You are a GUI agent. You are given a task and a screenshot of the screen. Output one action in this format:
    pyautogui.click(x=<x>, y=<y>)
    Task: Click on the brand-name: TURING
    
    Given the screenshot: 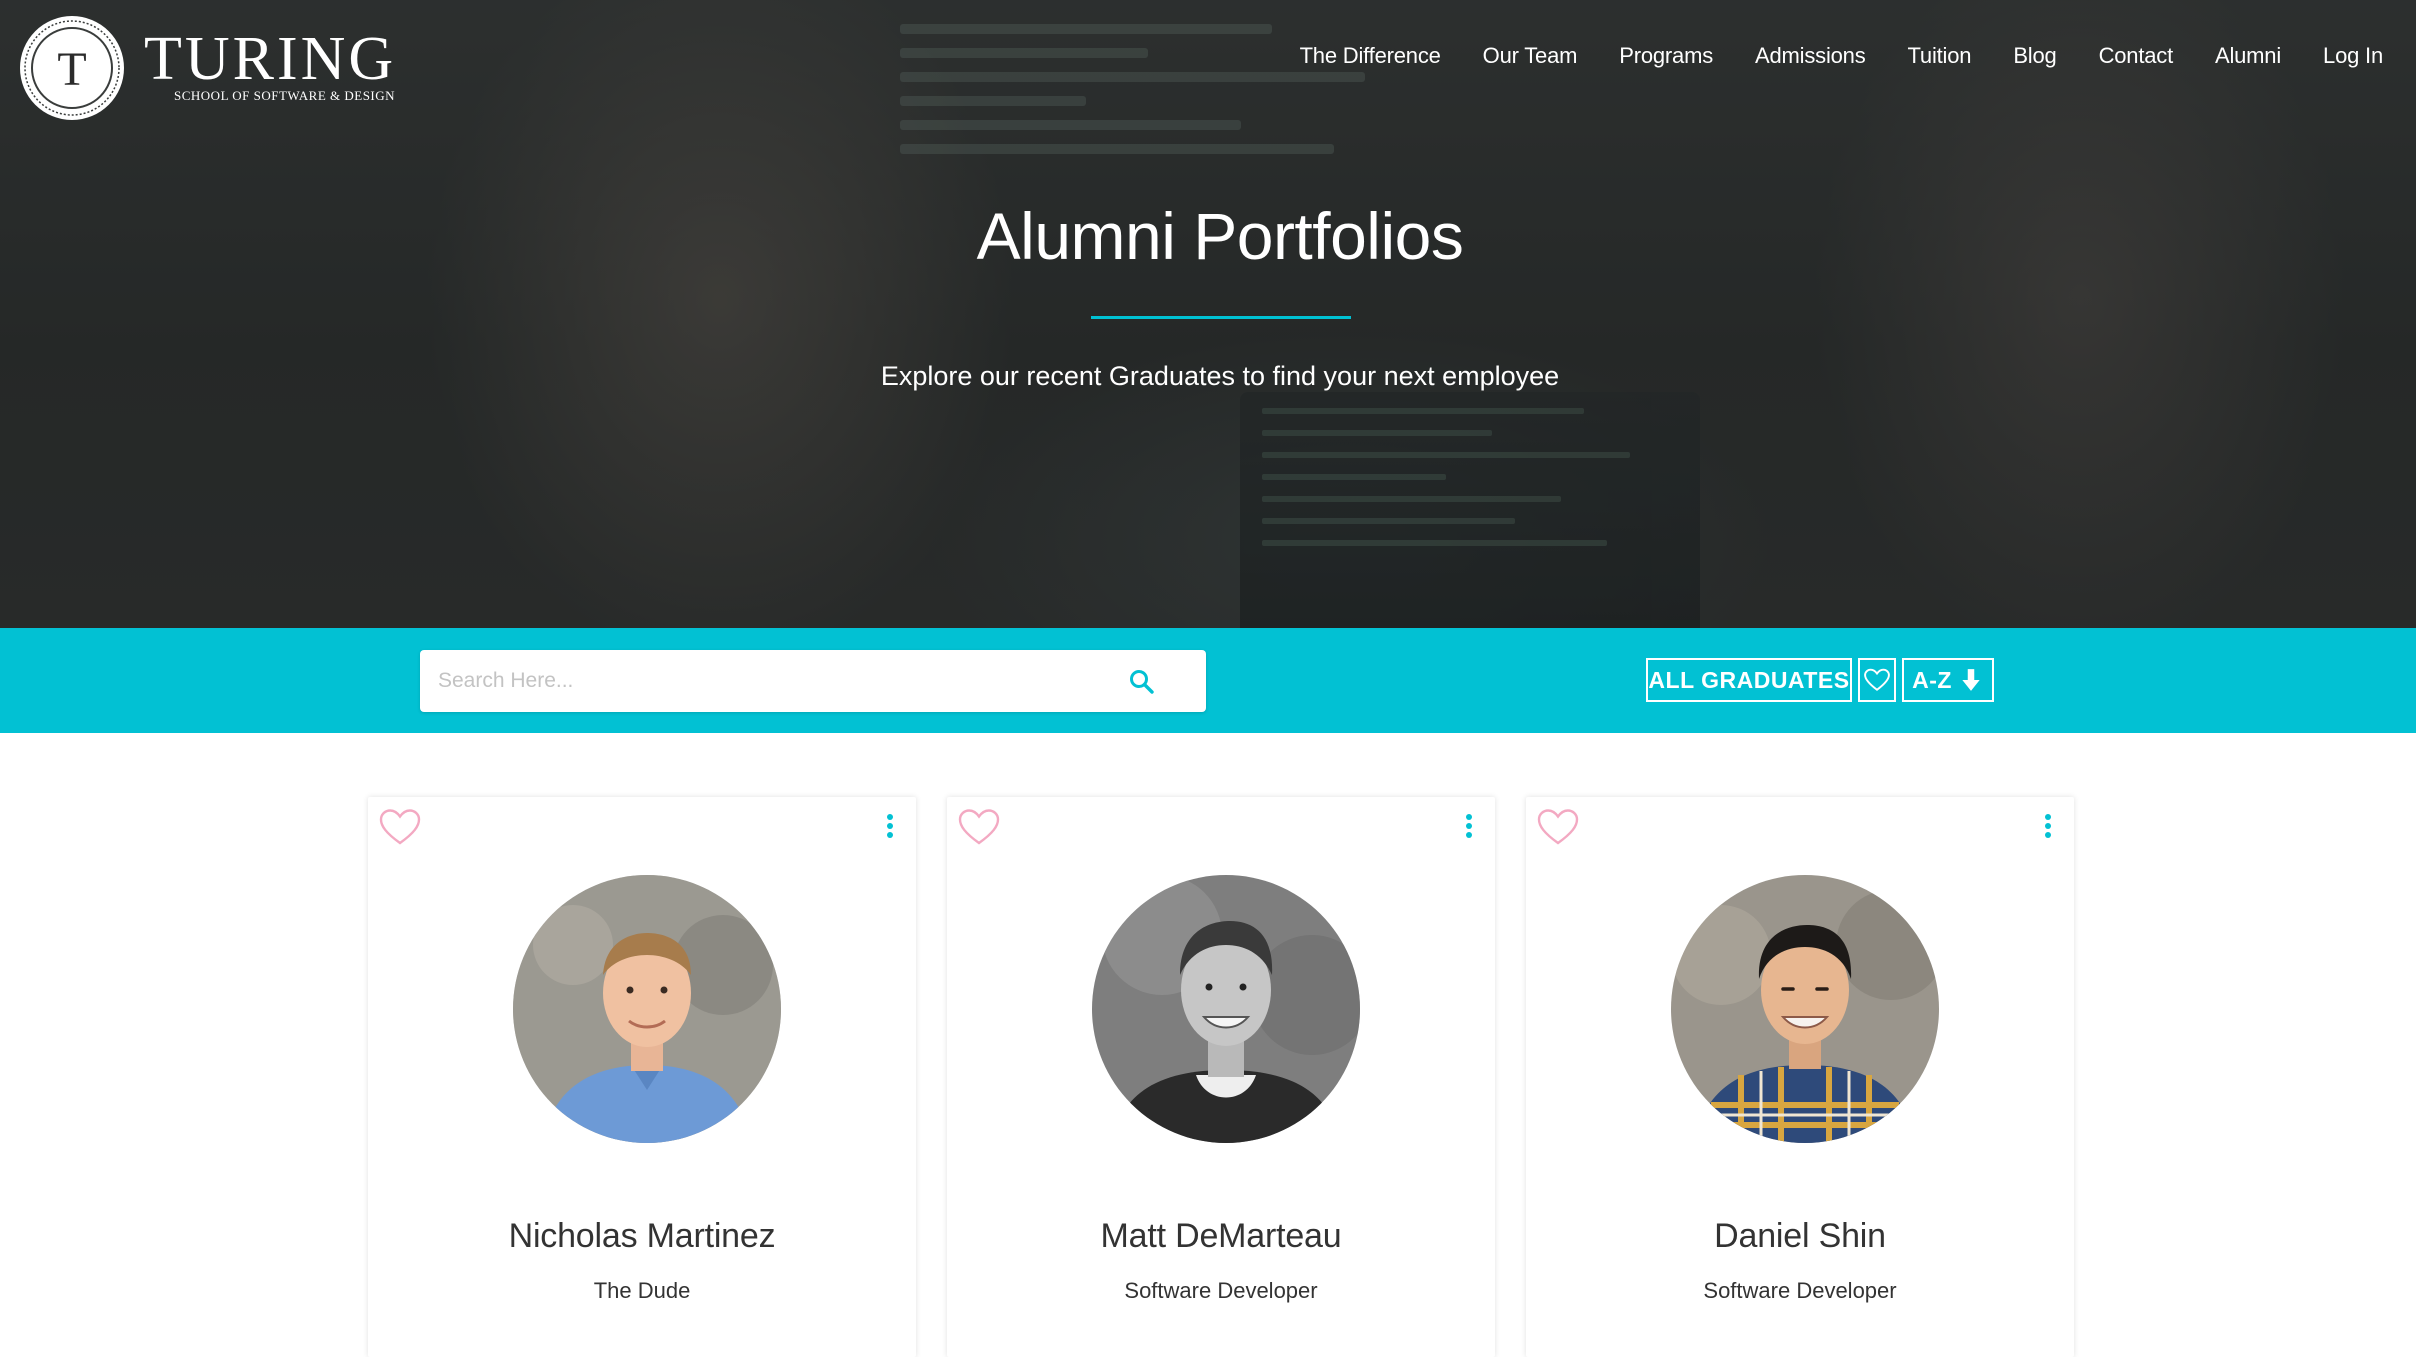 What is the action you would take?
    pyautogui.click(x=270, y=59)
    